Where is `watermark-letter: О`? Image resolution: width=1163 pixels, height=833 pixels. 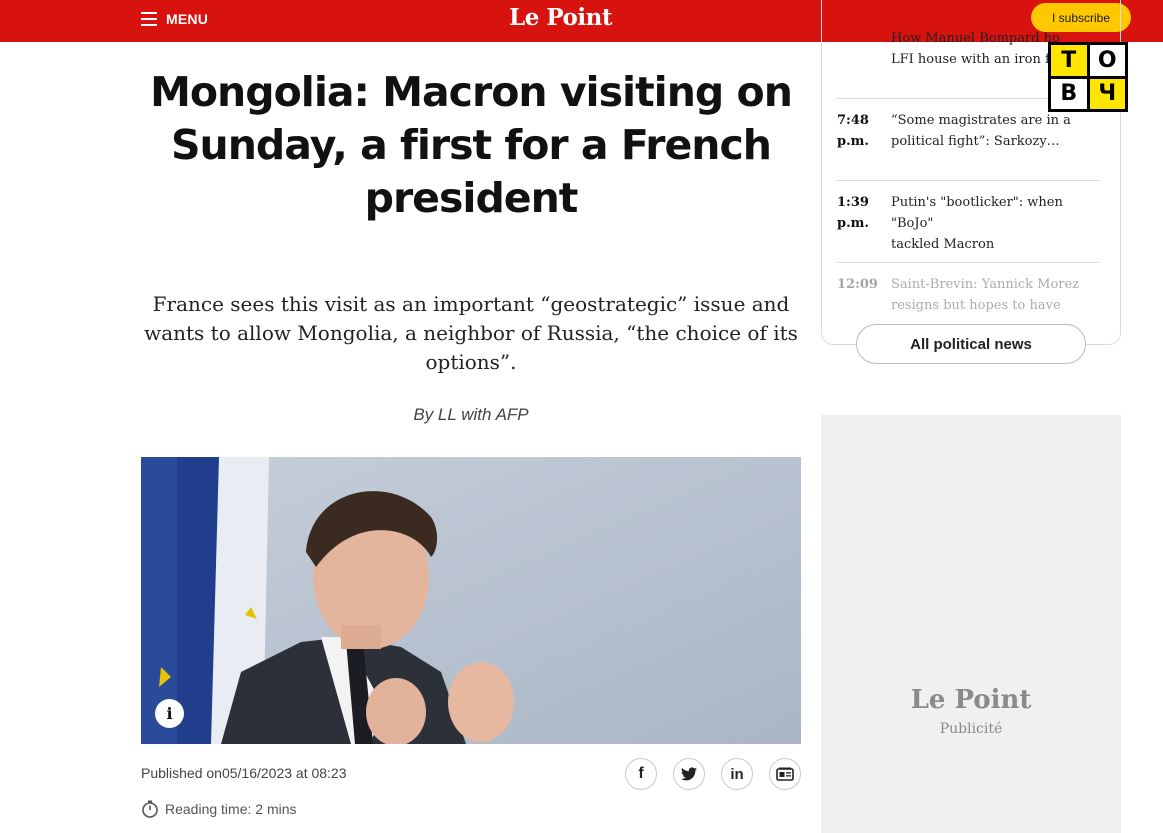 watermark-letter: О is located at coordinates (1107, 60).